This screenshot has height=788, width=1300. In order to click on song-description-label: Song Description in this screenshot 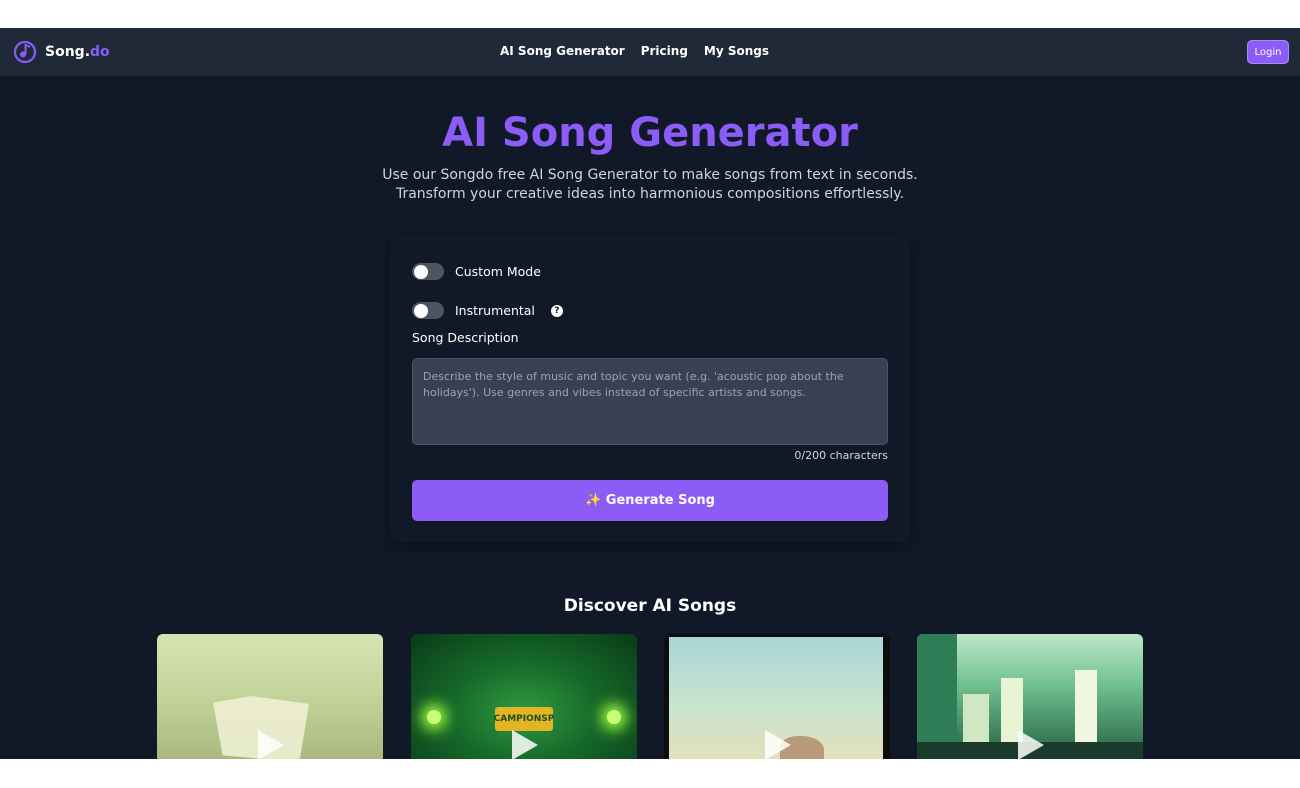, I will do `click(465, 337)`.